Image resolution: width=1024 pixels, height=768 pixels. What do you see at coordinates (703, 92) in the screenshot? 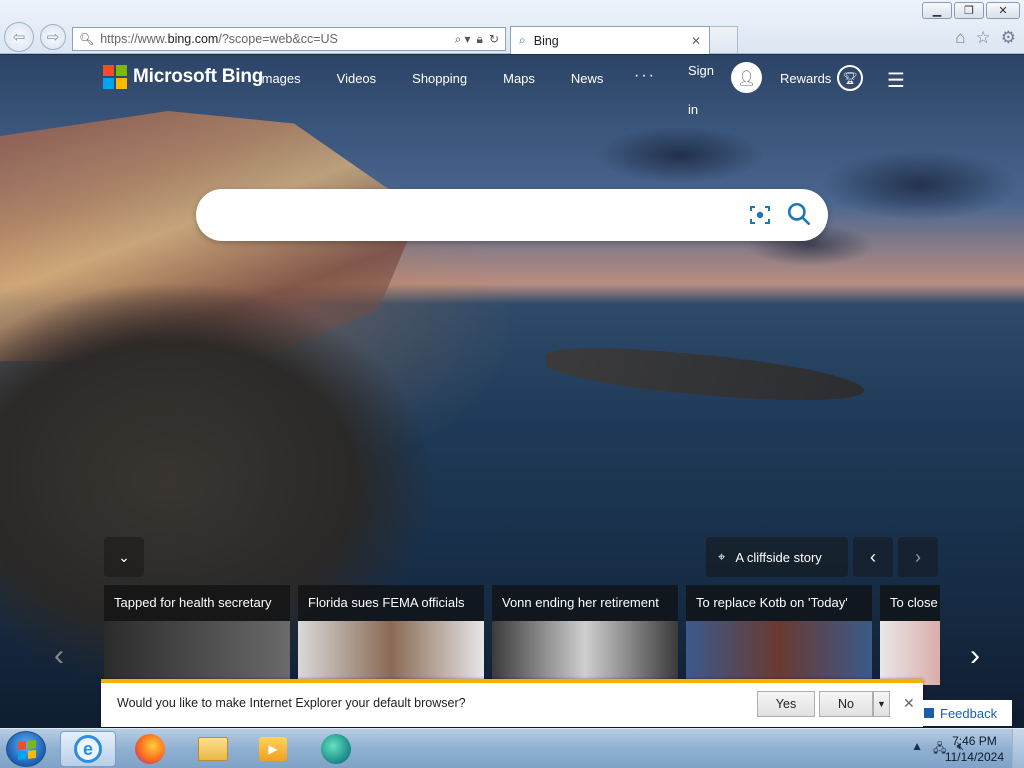
I see `sign-in-link: Sign in` at bounding box center [703, 92].